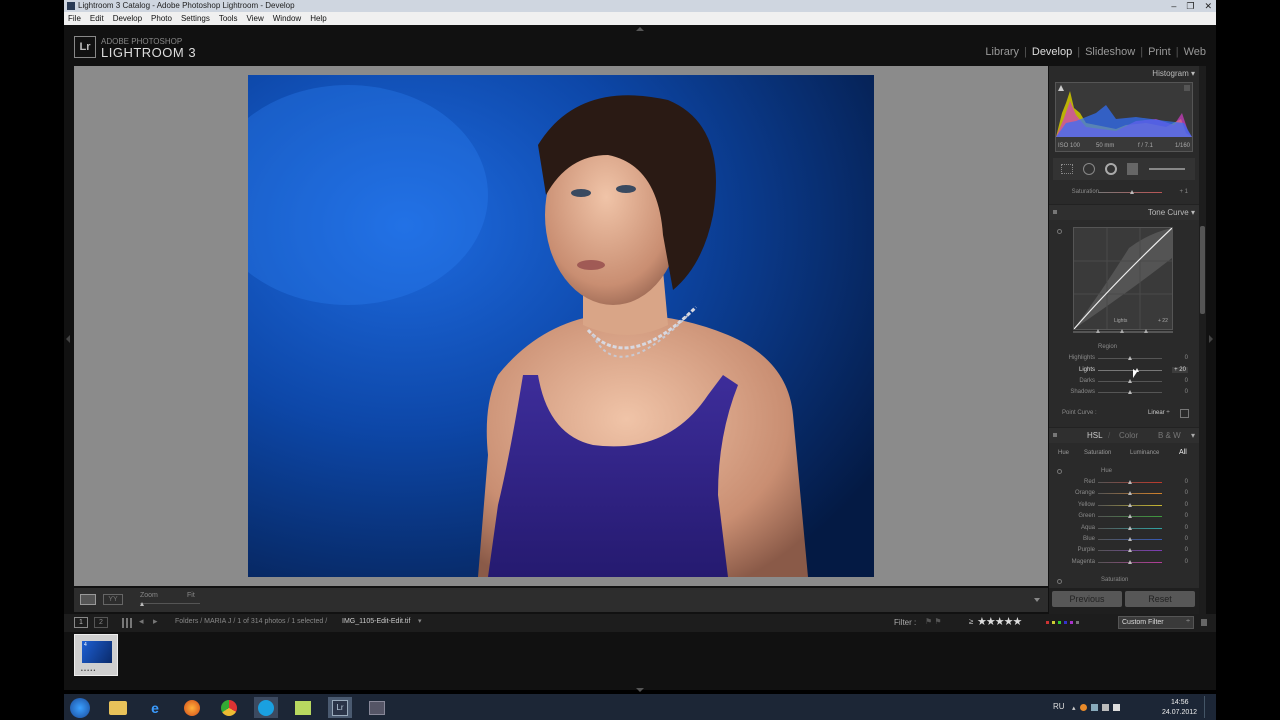  I want to click on menu-view: View, so click(255, 18).